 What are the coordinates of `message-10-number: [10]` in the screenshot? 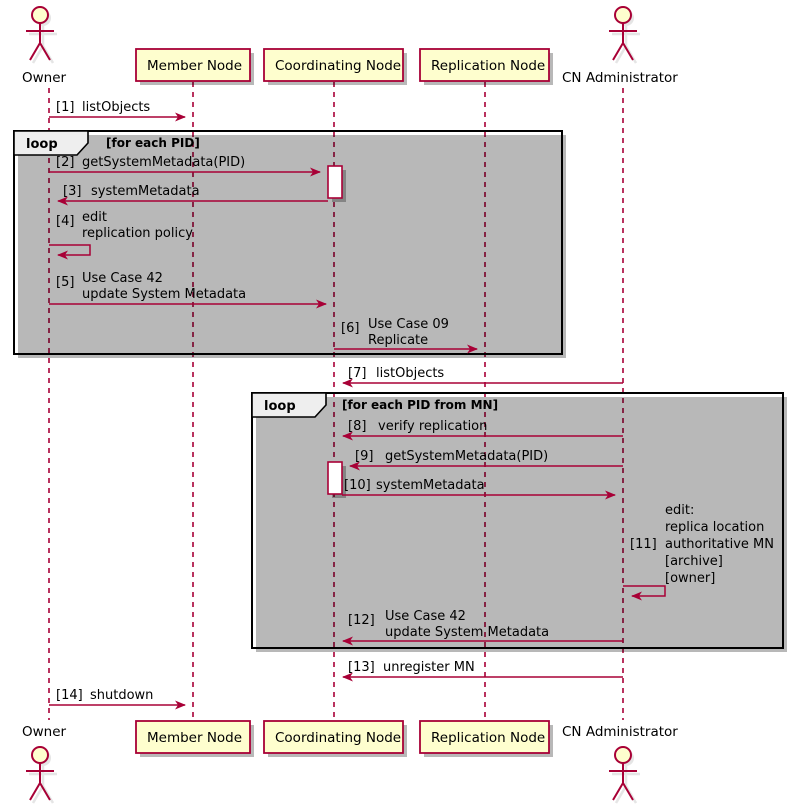 It's located at (357, 485).